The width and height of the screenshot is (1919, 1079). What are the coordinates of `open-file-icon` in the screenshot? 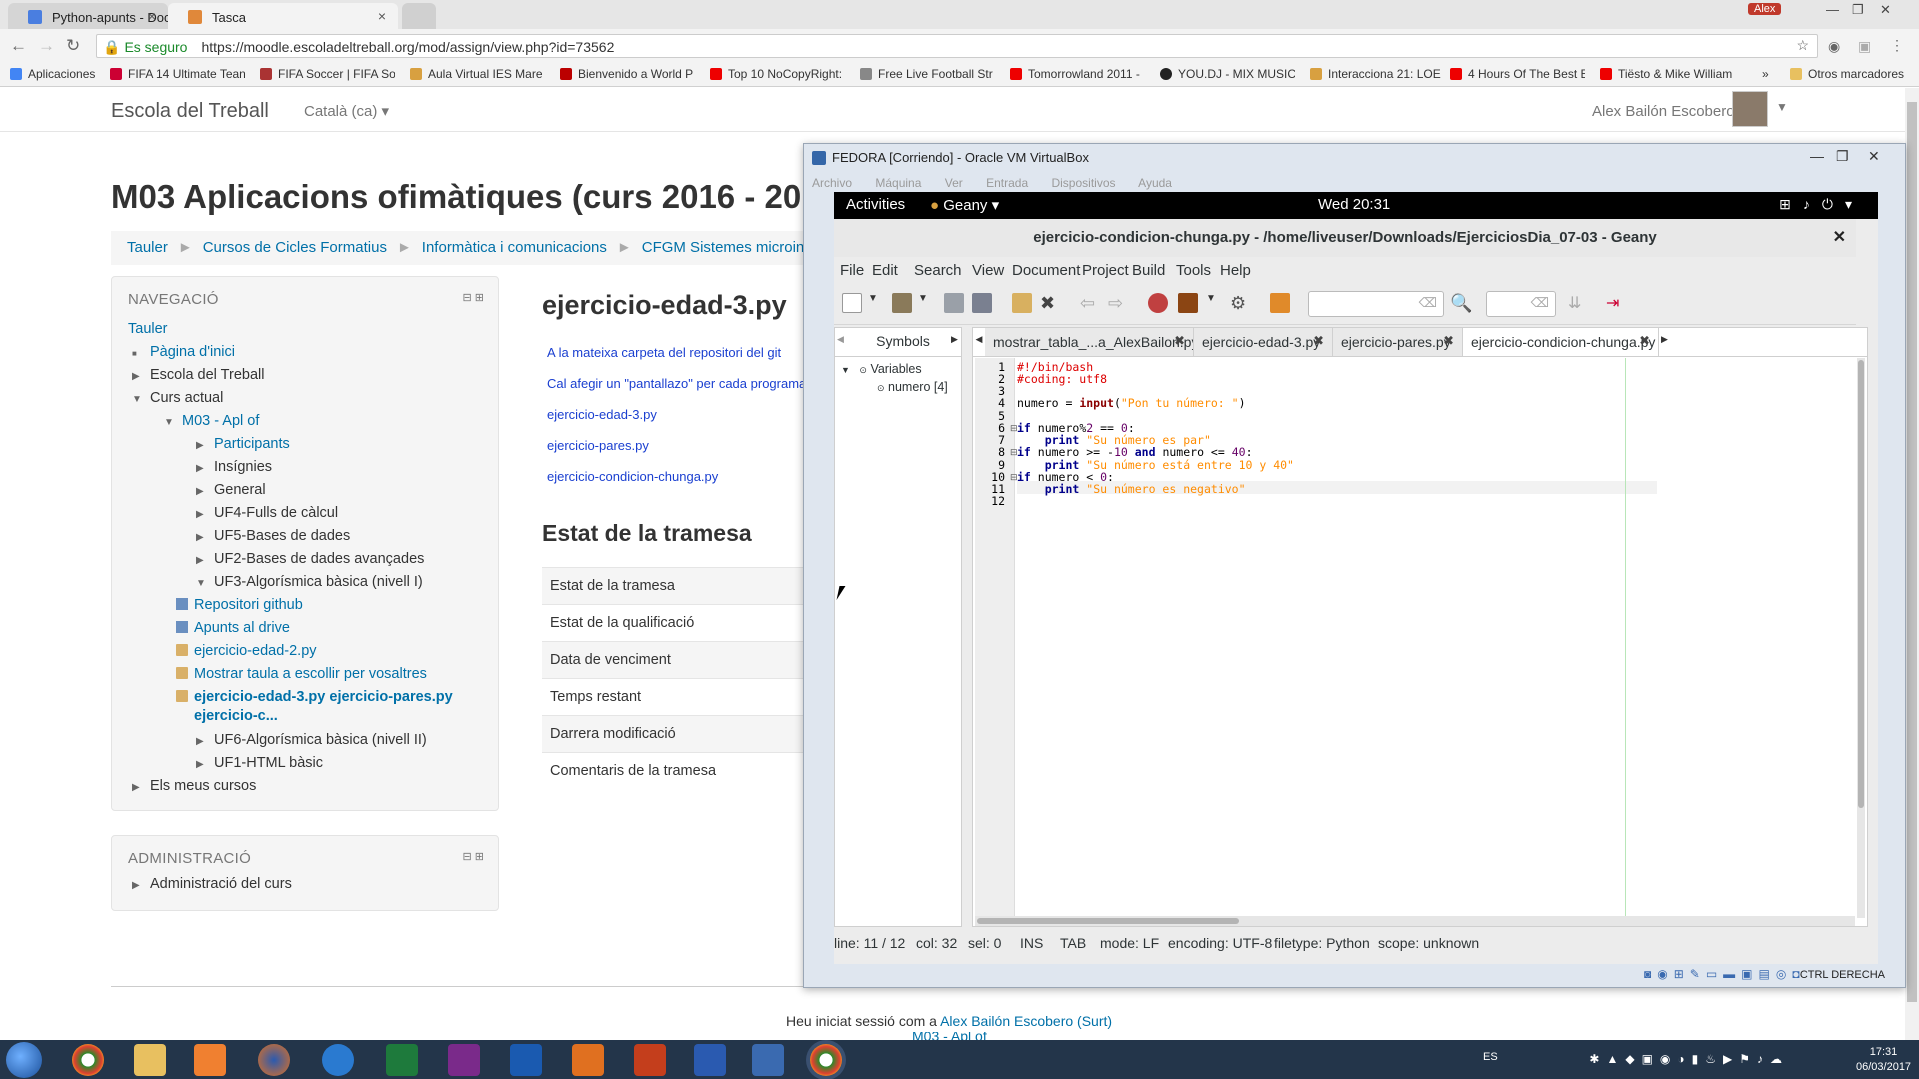 It's located at (902, 303).